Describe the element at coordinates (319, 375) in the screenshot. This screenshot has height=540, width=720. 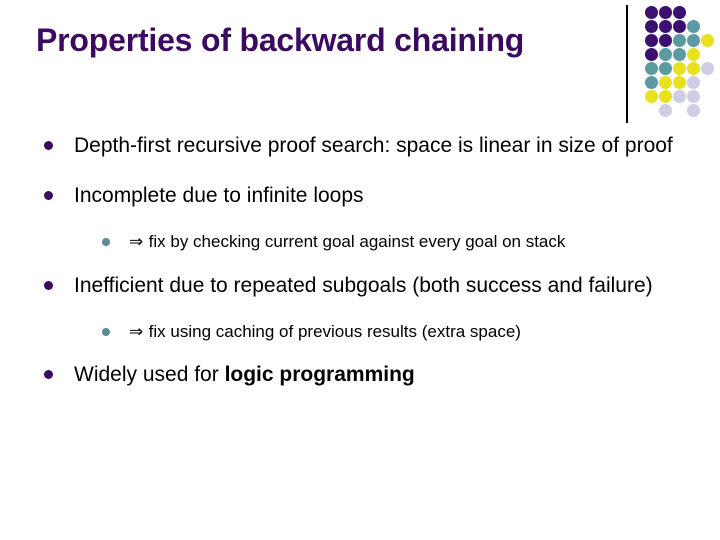
I see `bullet-emphasis-text: logic programming` at that location.